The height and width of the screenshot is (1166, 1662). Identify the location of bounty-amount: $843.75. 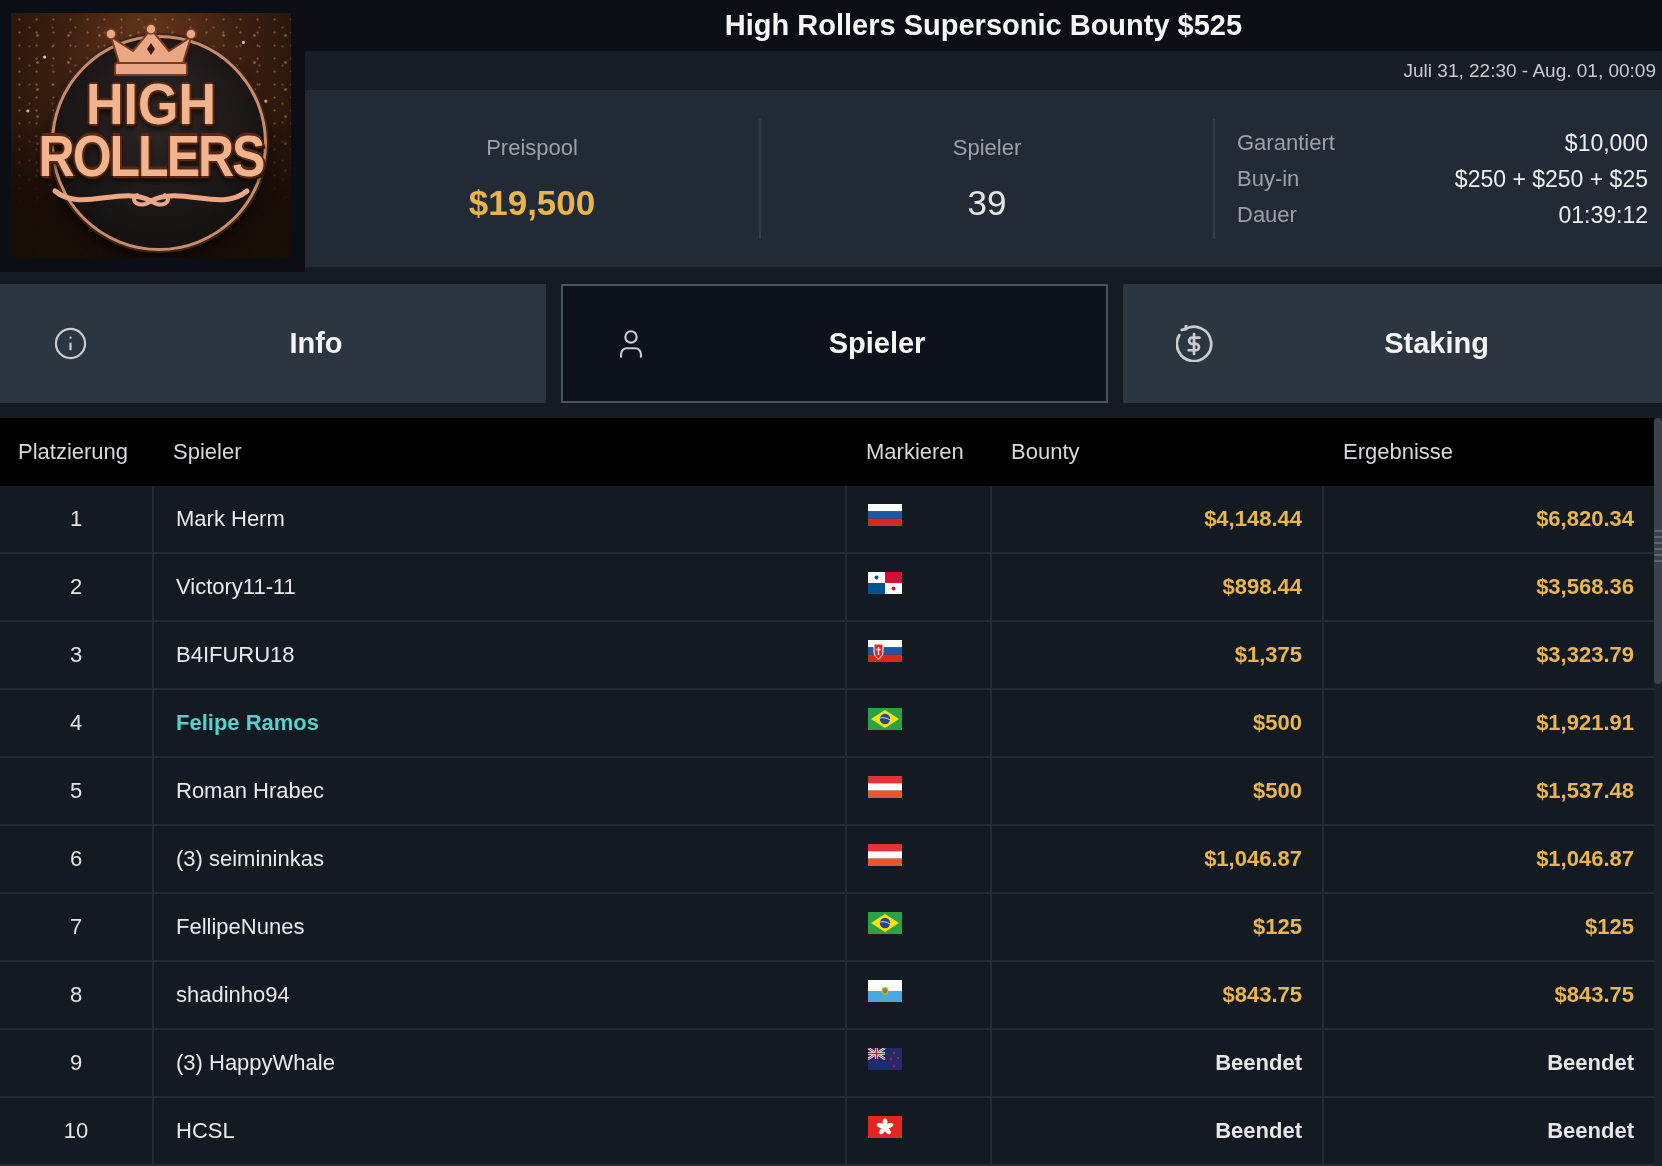
(1262, 995).